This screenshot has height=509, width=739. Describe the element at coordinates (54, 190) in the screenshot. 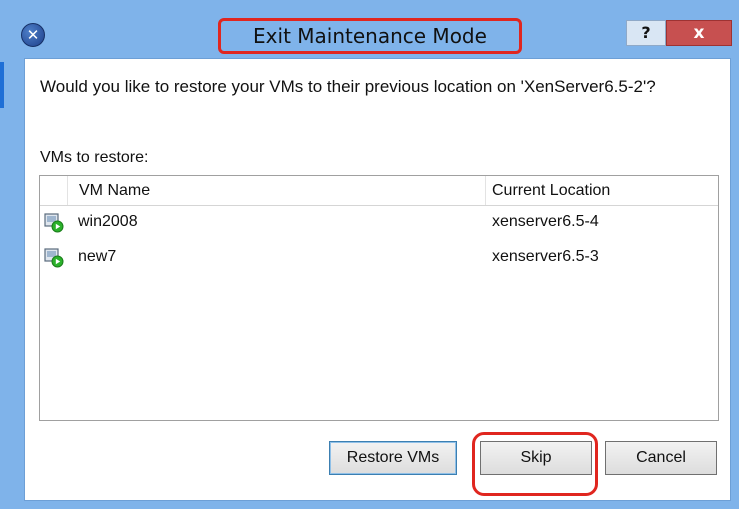

I see `header-icon-column` at that location.